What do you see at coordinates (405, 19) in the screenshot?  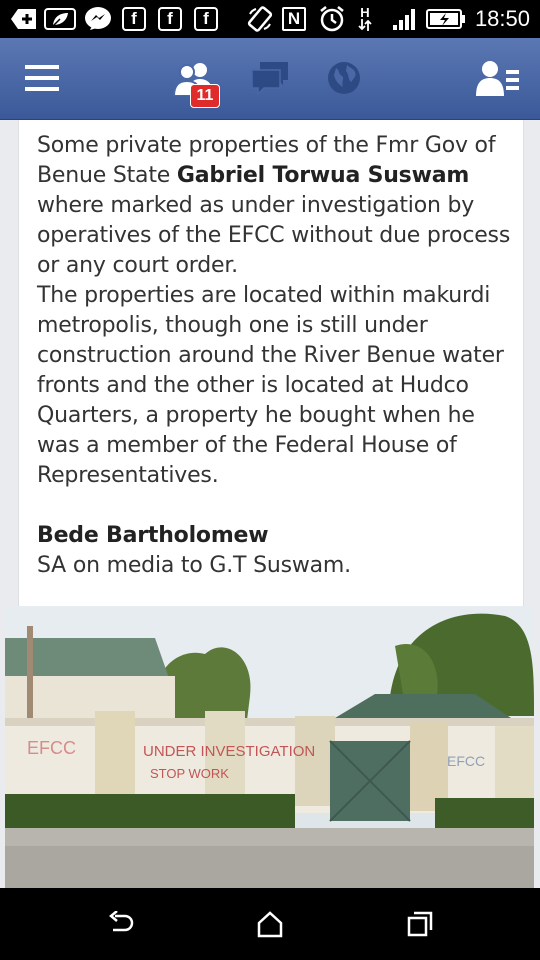 I see `signal-icon` at bounding box center [405, 19].